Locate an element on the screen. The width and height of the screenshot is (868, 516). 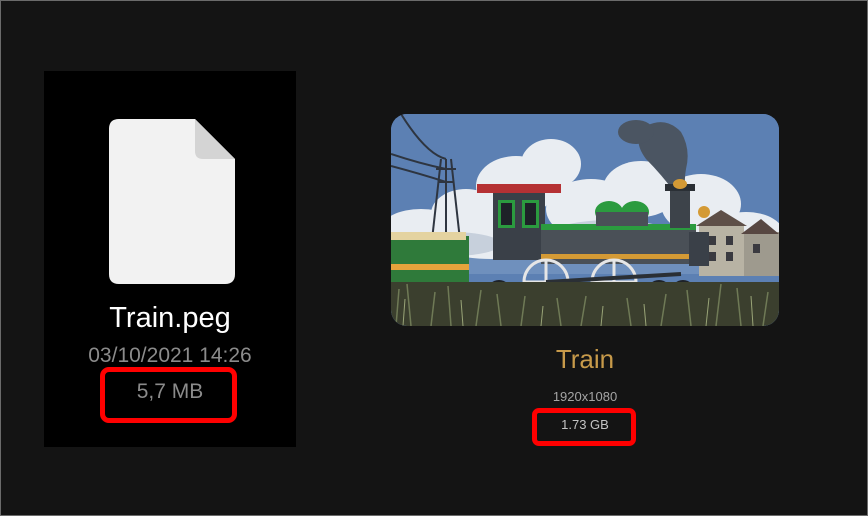
photo-size-highlight-box is located at coordinates (584, 427).